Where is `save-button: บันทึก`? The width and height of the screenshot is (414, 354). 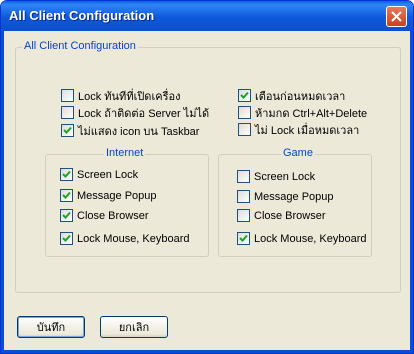
save-button: บันทึก is located at coordinates (51, 327).